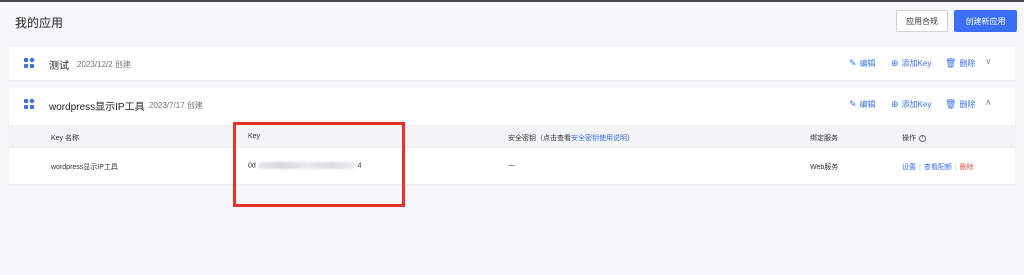 This screenshot has height=275, width=1024. I want to click on header-ops: 操作 i, so click(914, 138).